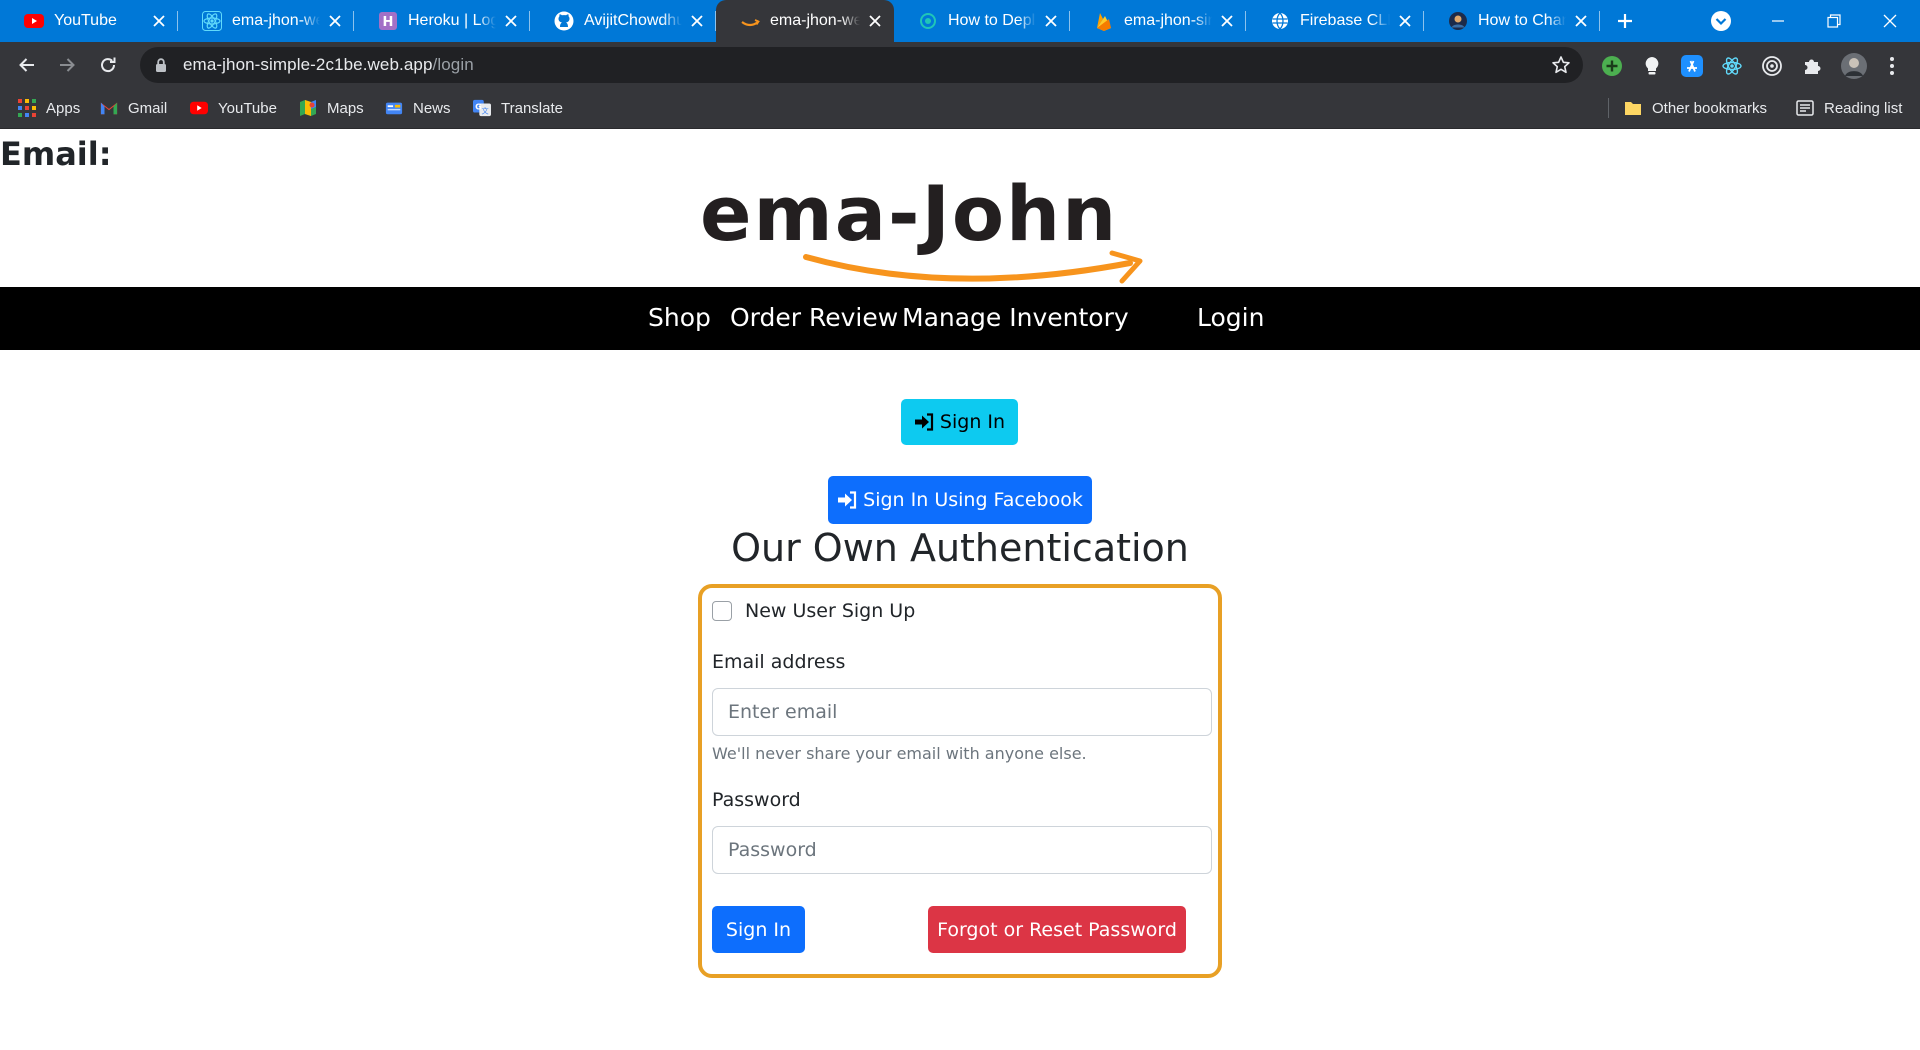 This screenshot has width=1920, height=1050. What do you see at coordinates (89, 21) in the screenshot?
I see `tab-youtube: YouTube` at bounding box center [89, 21].